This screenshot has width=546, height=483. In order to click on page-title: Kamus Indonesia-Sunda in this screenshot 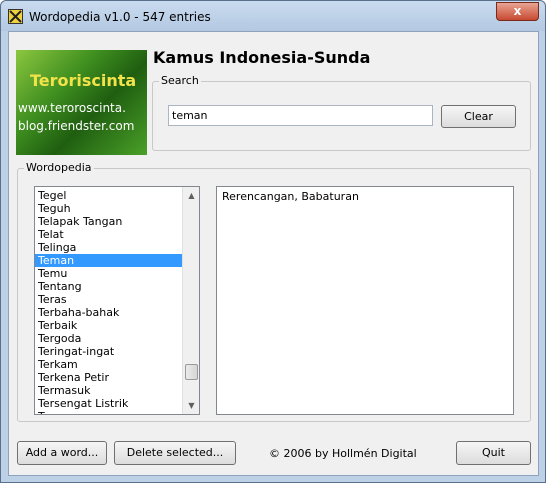, I will do `click(262, 57)`.